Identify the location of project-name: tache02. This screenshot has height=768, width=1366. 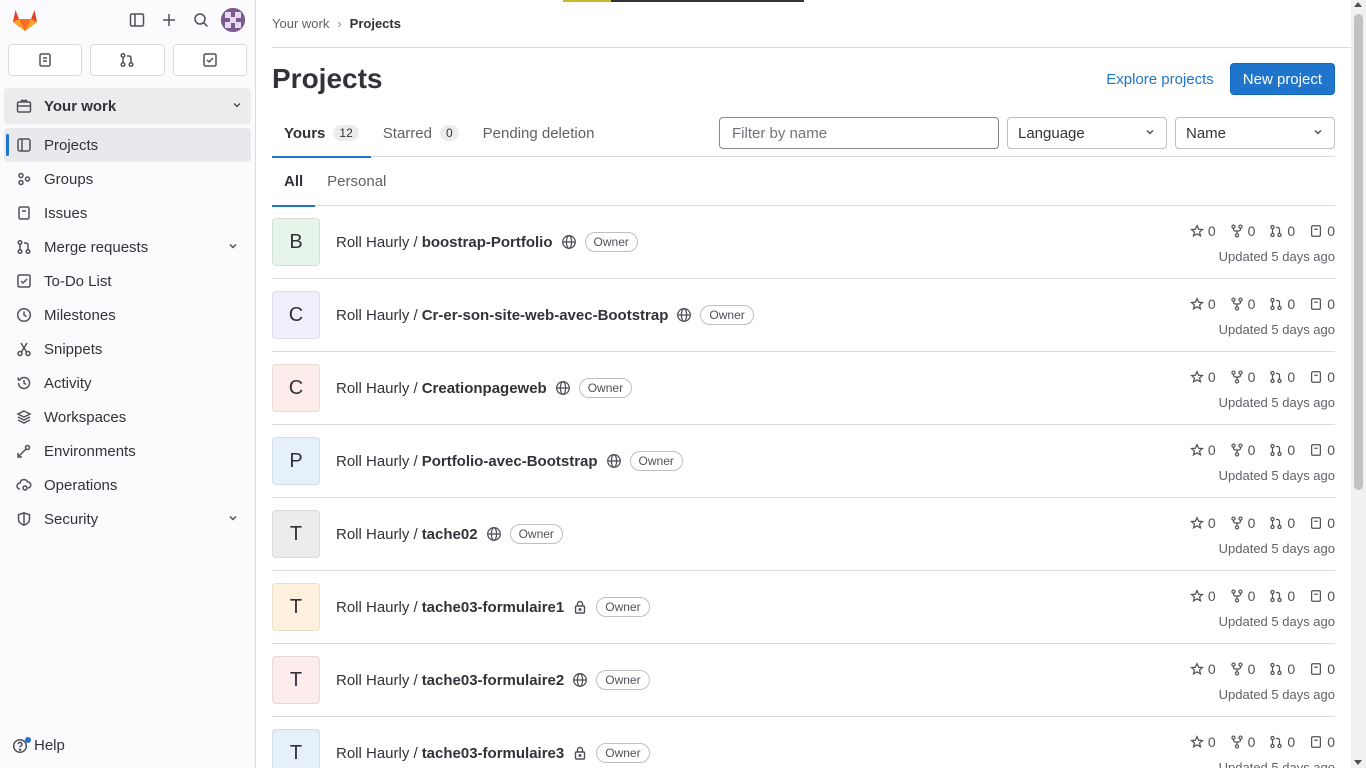
(450, 534).